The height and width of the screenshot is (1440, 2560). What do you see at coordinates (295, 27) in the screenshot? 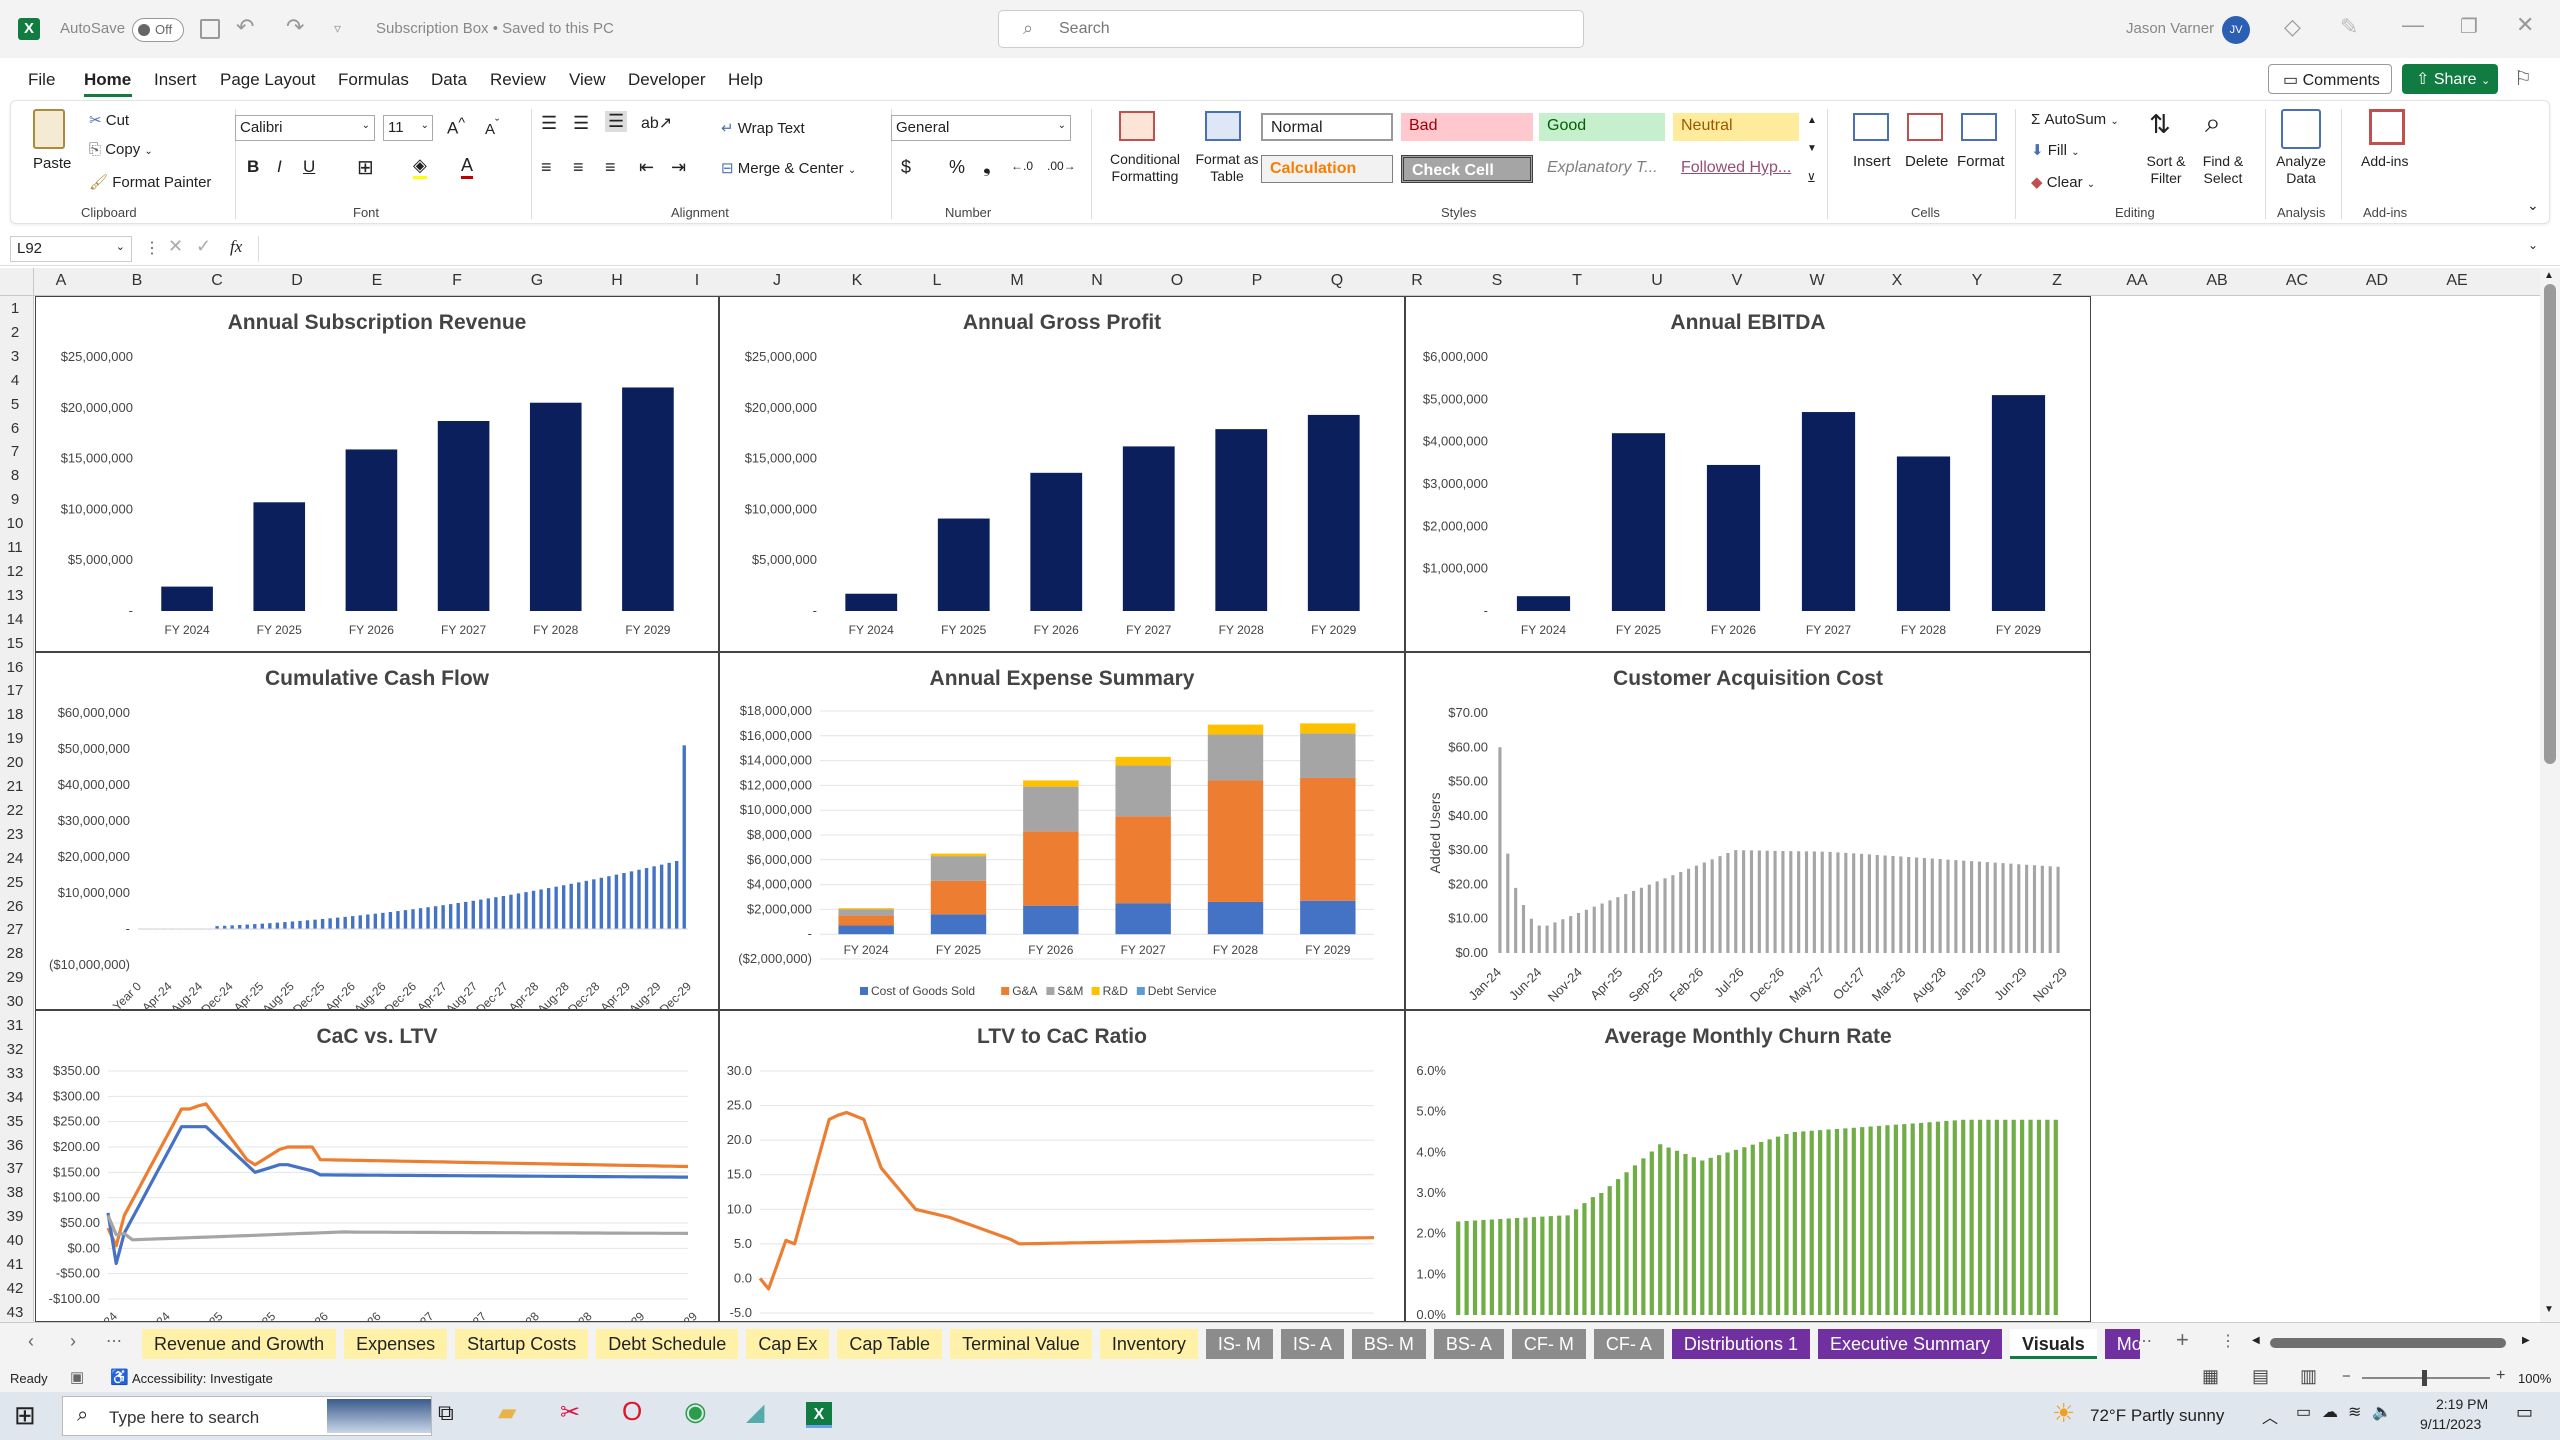
I see `redo-icon: ↷` at bounding box center [295, 27].